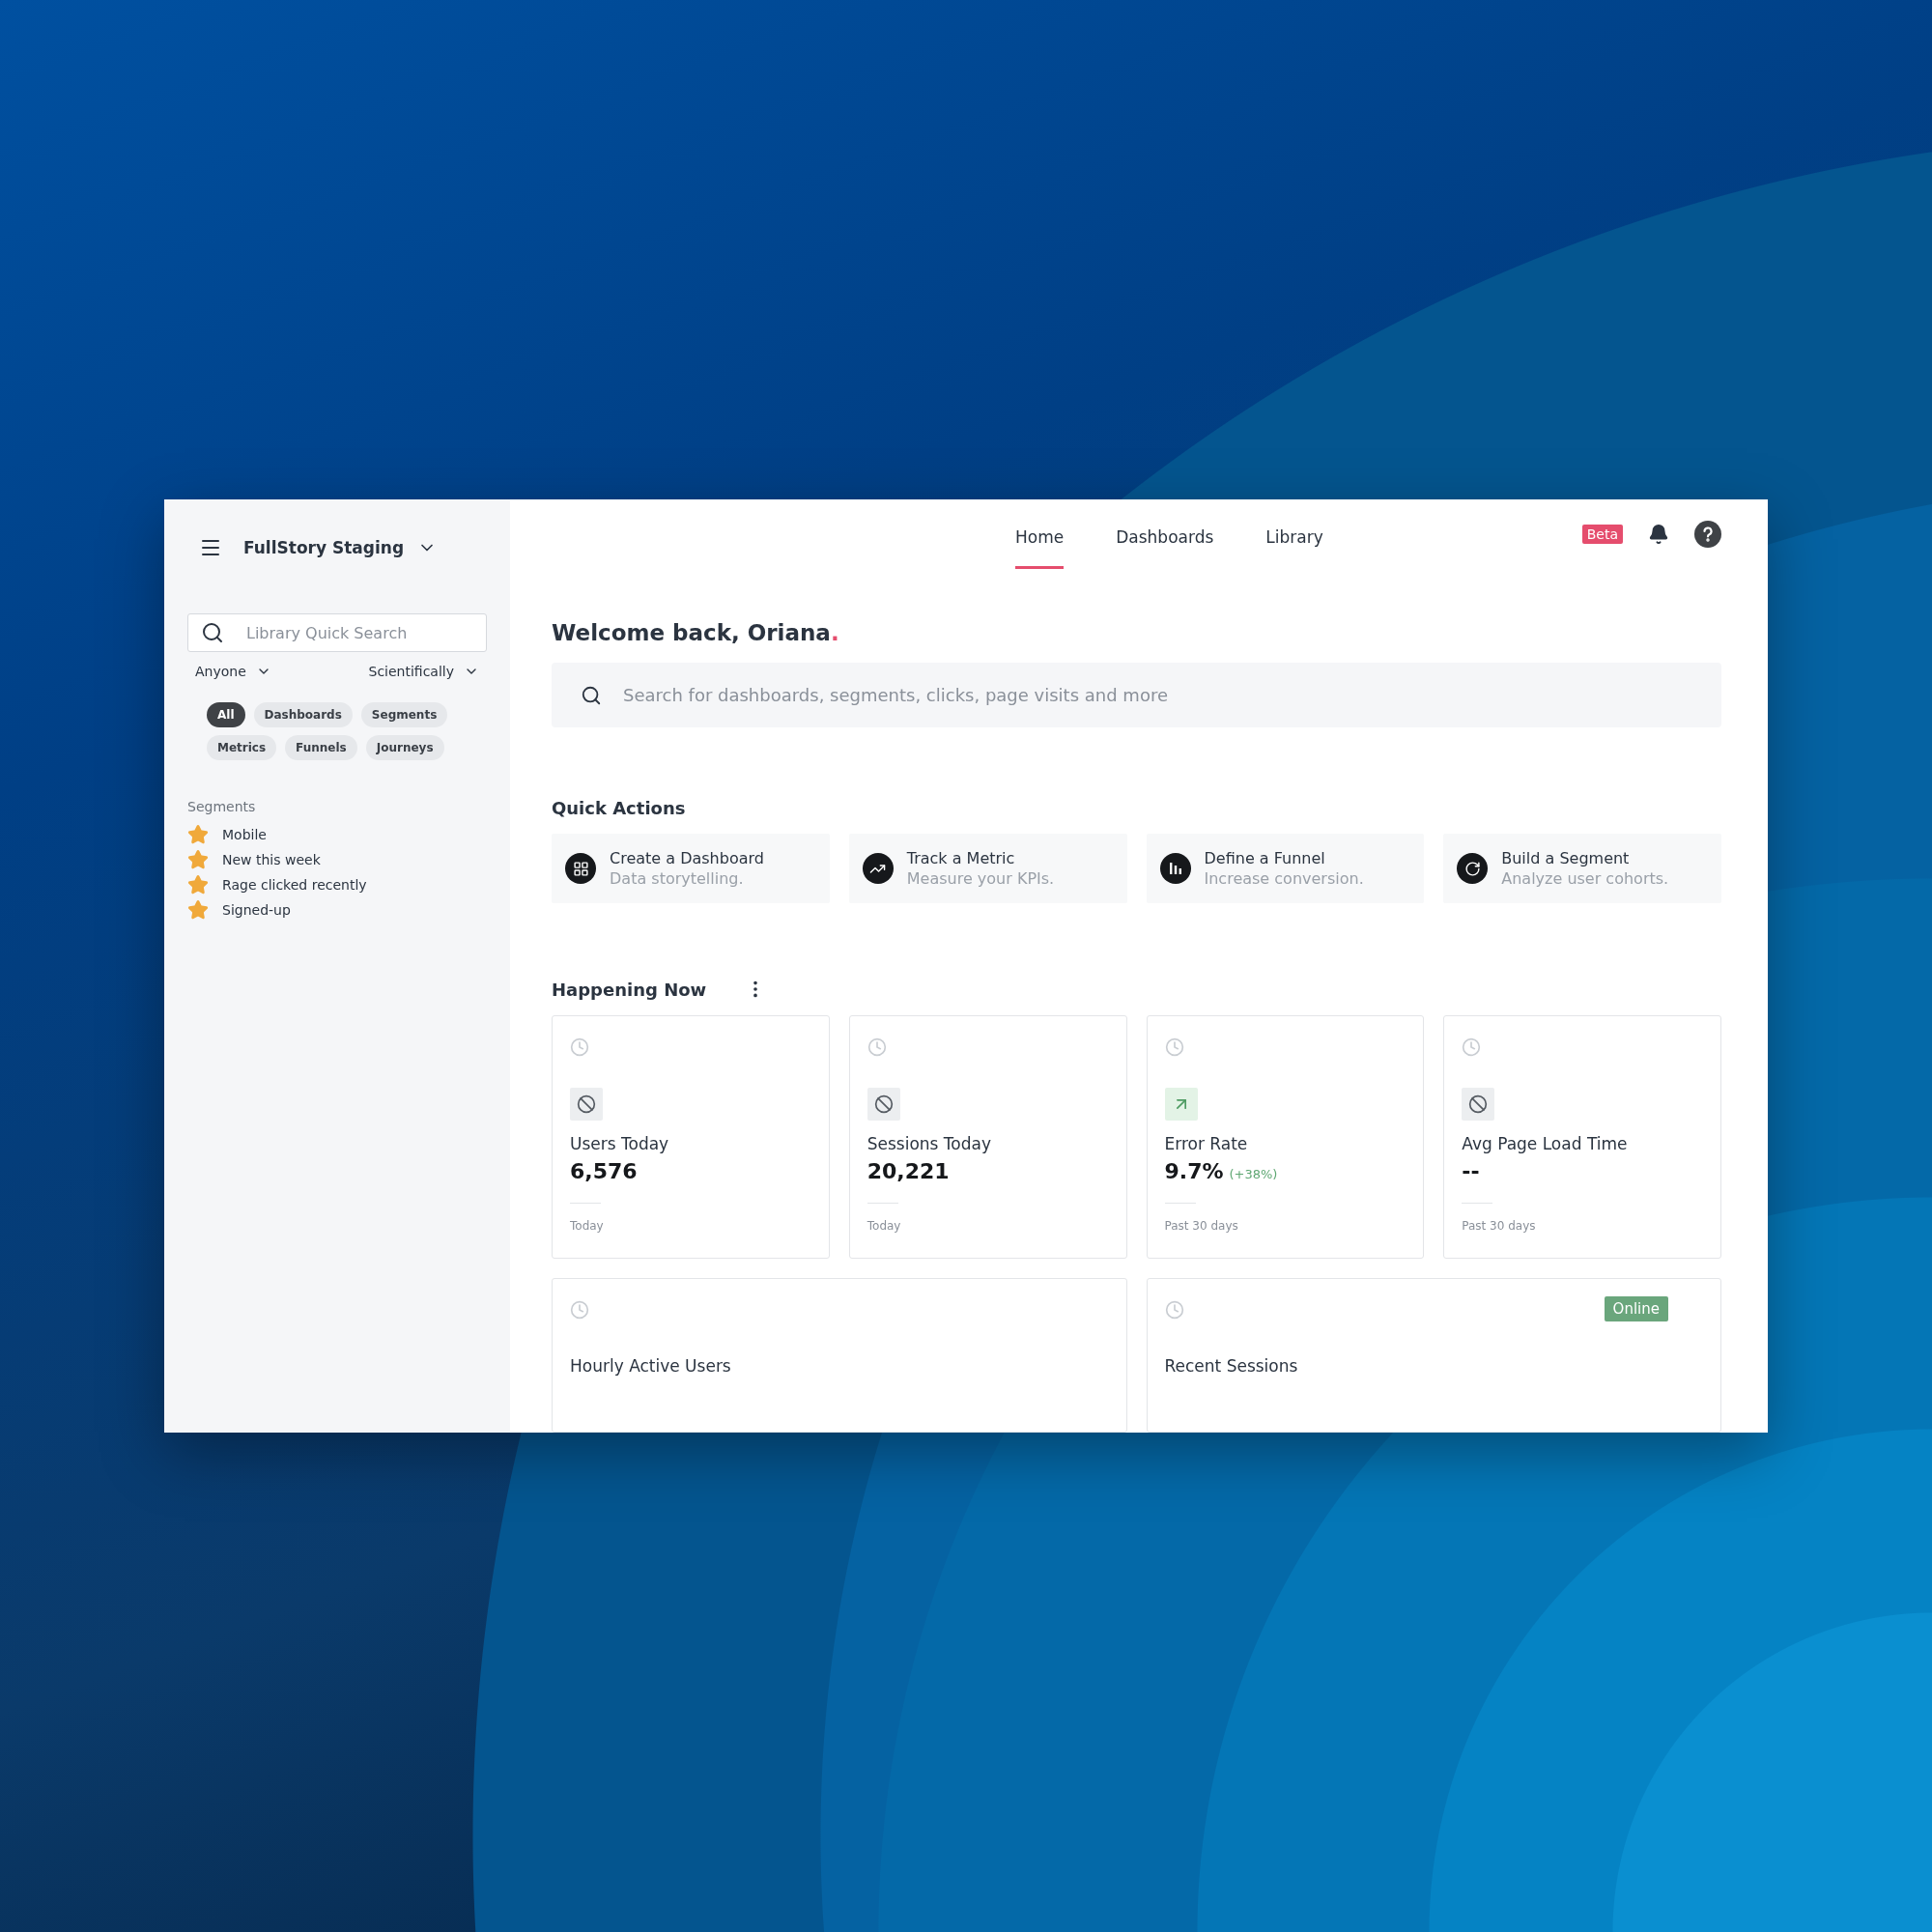 The width and height of the screenshot is (1932, 1932). I want to click on status-badge: Online, so click(1636, 1308).